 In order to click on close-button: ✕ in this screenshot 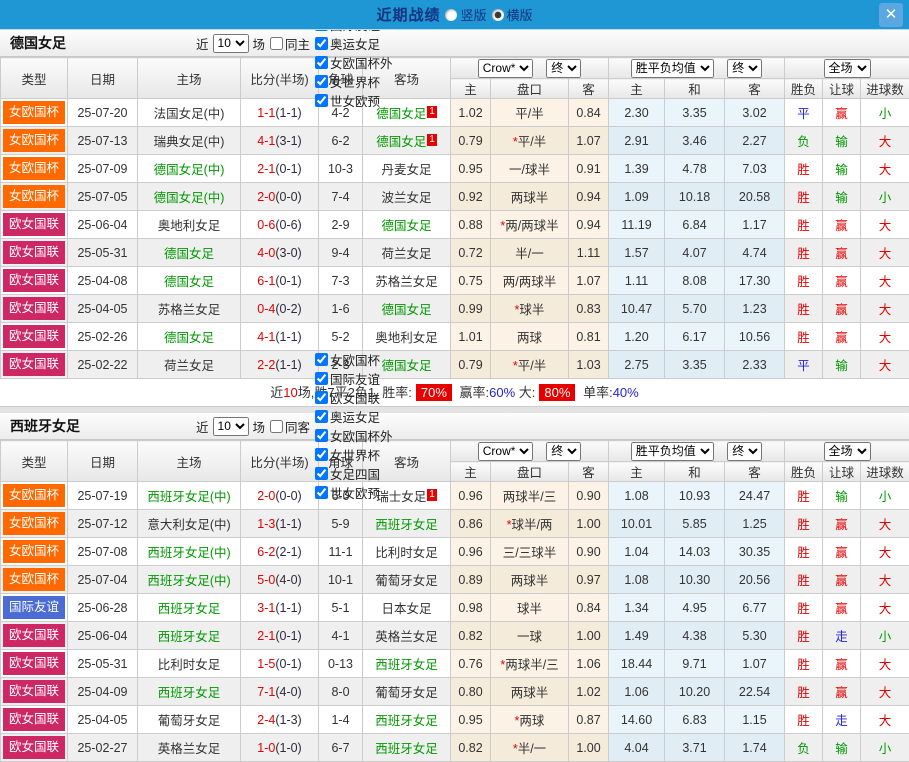, I will do `click(891, 15)`.